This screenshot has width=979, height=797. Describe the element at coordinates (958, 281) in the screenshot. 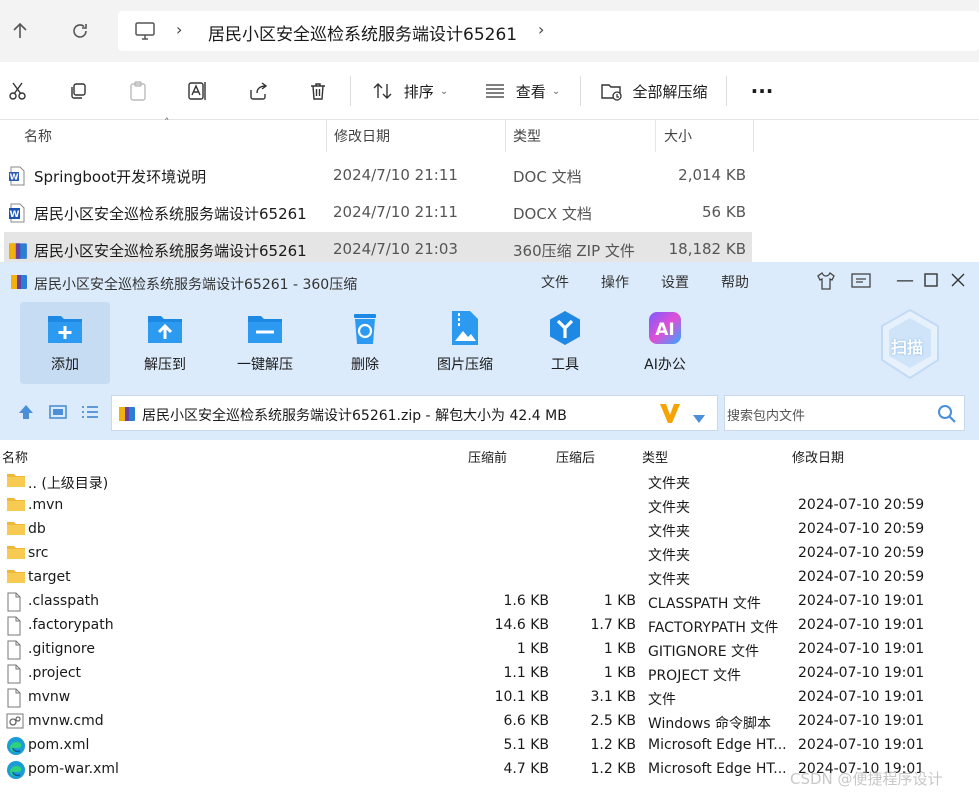

I see `close-icon` at that location.